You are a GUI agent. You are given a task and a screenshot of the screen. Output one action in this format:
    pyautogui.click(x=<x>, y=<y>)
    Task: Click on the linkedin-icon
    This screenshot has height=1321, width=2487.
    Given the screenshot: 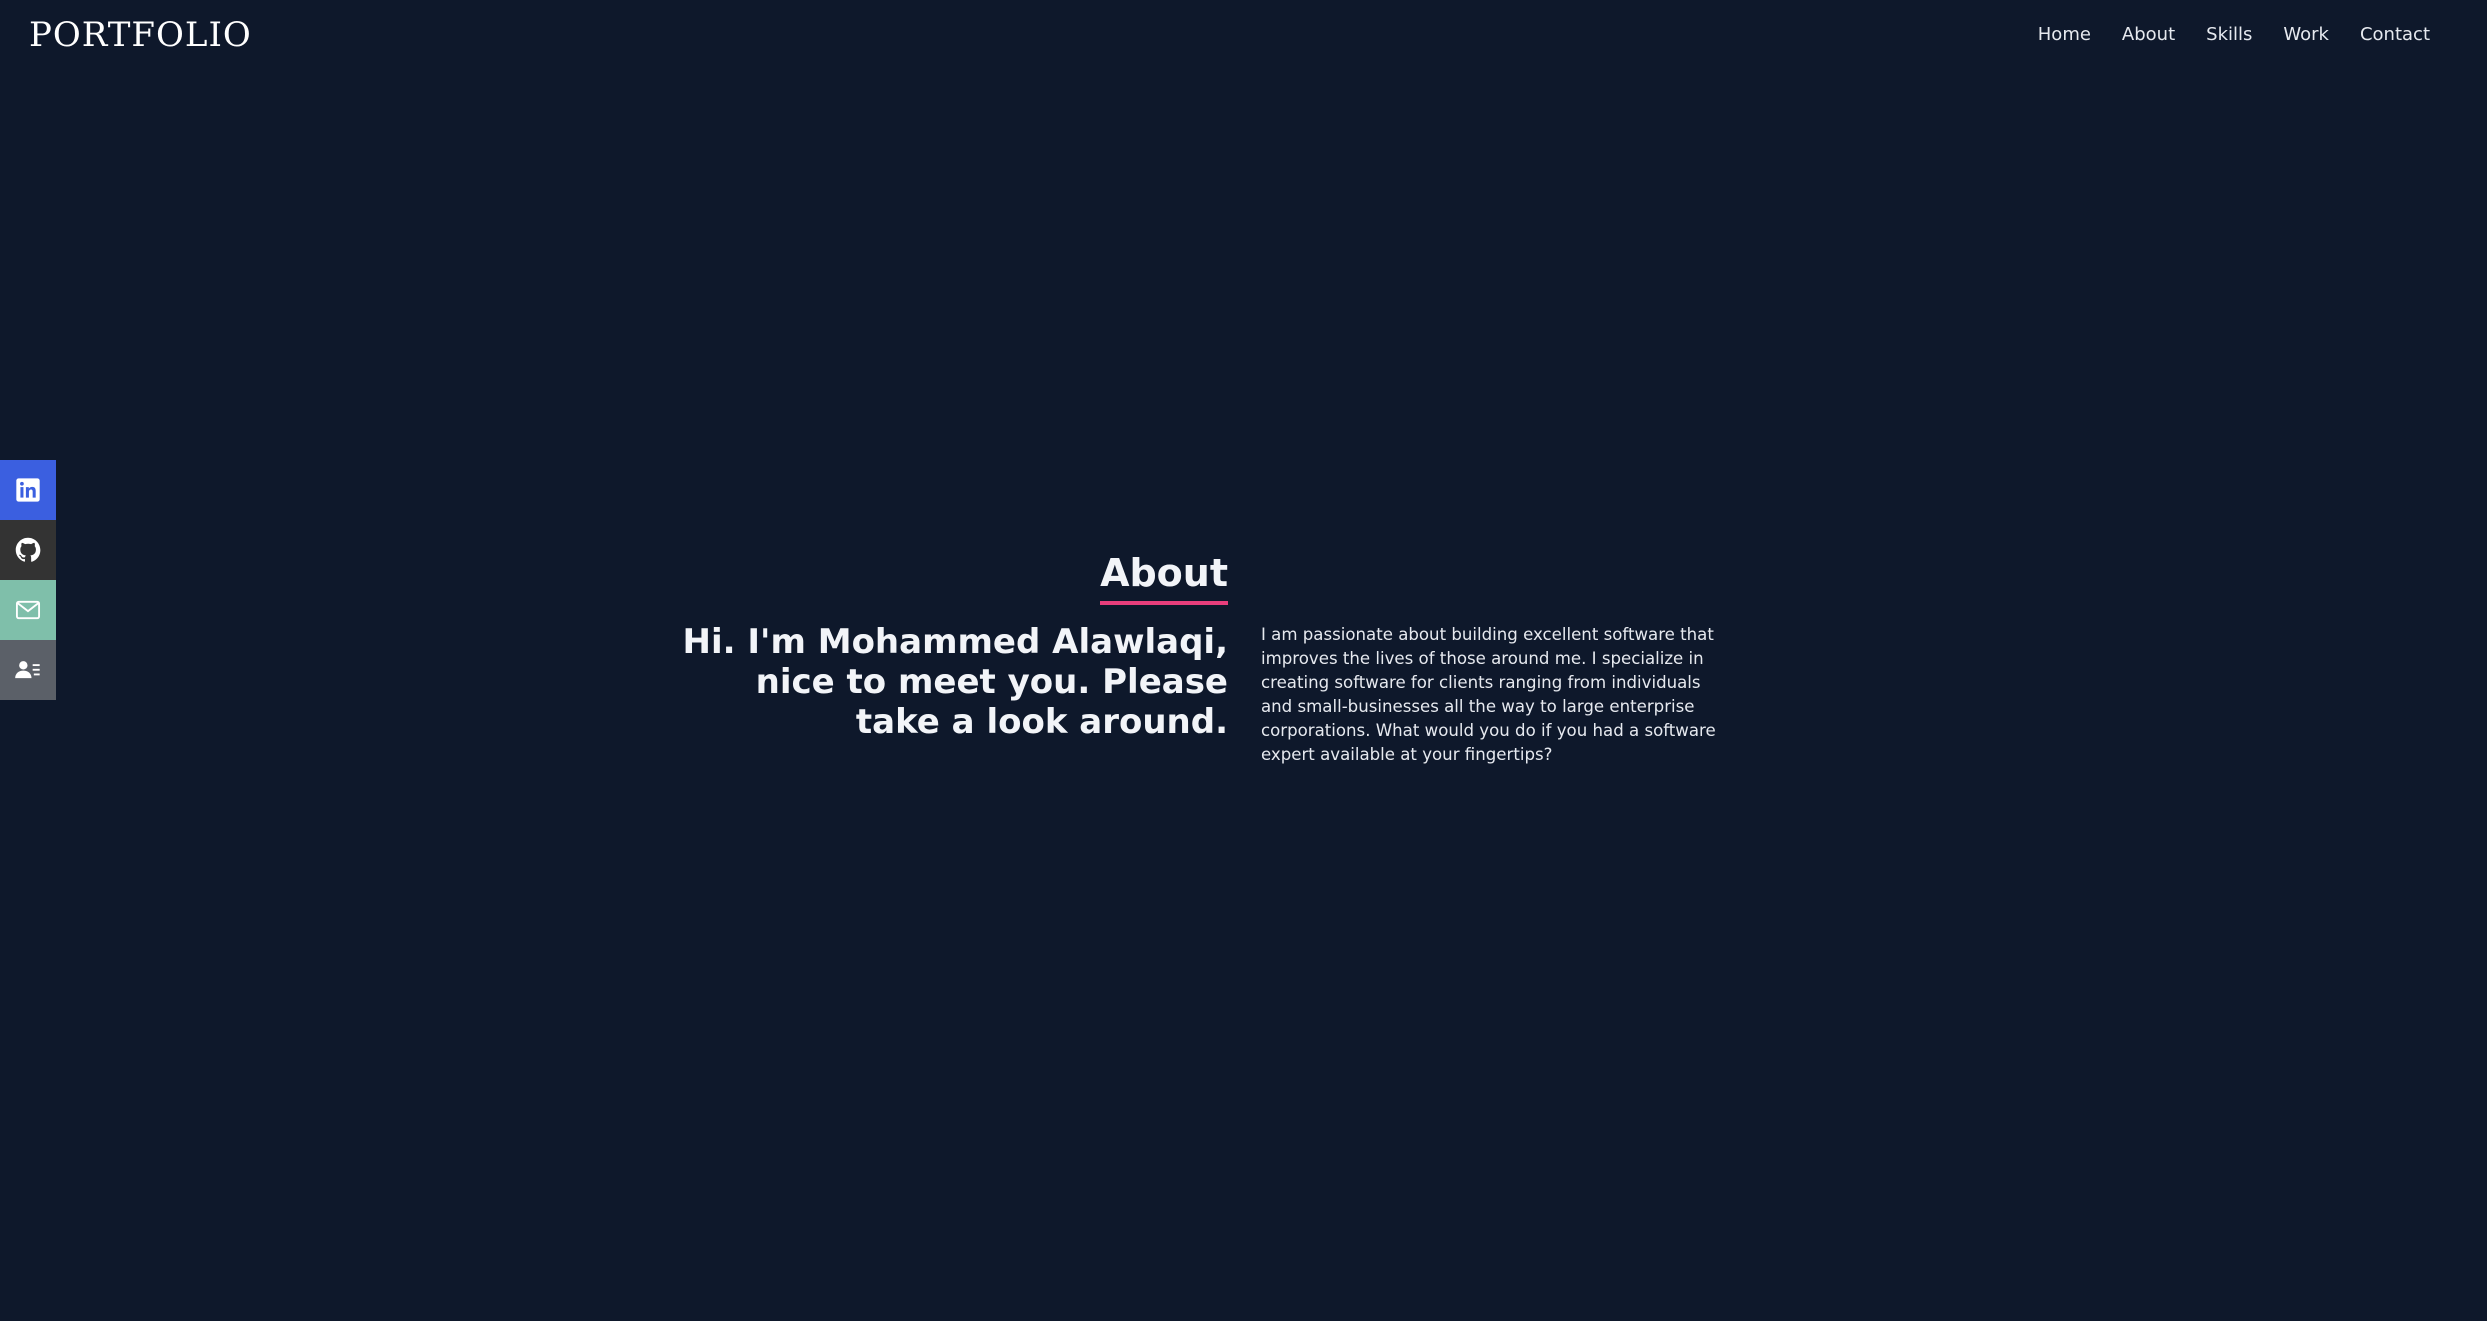 What is the action you would take?
    pyautogui.click(x=28, y=490)
    